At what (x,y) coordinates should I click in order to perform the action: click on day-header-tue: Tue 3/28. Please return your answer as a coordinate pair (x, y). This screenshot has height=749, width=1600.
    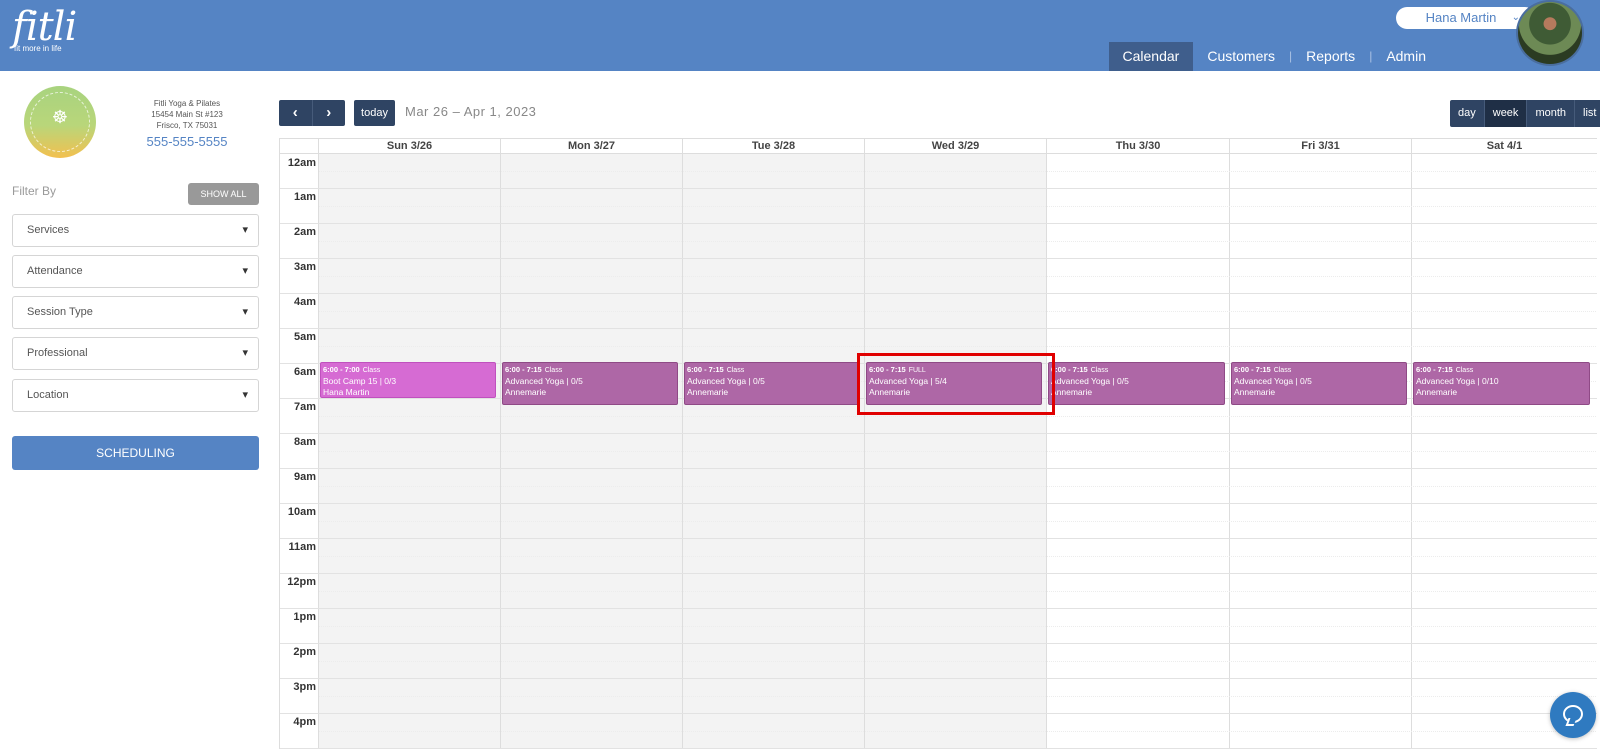
    Looking at the image, I should click on (774, 146).